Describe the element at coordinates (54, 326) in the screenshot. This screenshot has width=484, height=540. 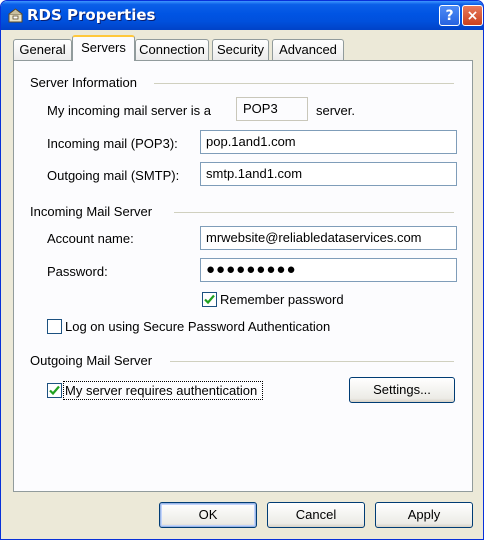
I see `spa-checkbox` at that location.